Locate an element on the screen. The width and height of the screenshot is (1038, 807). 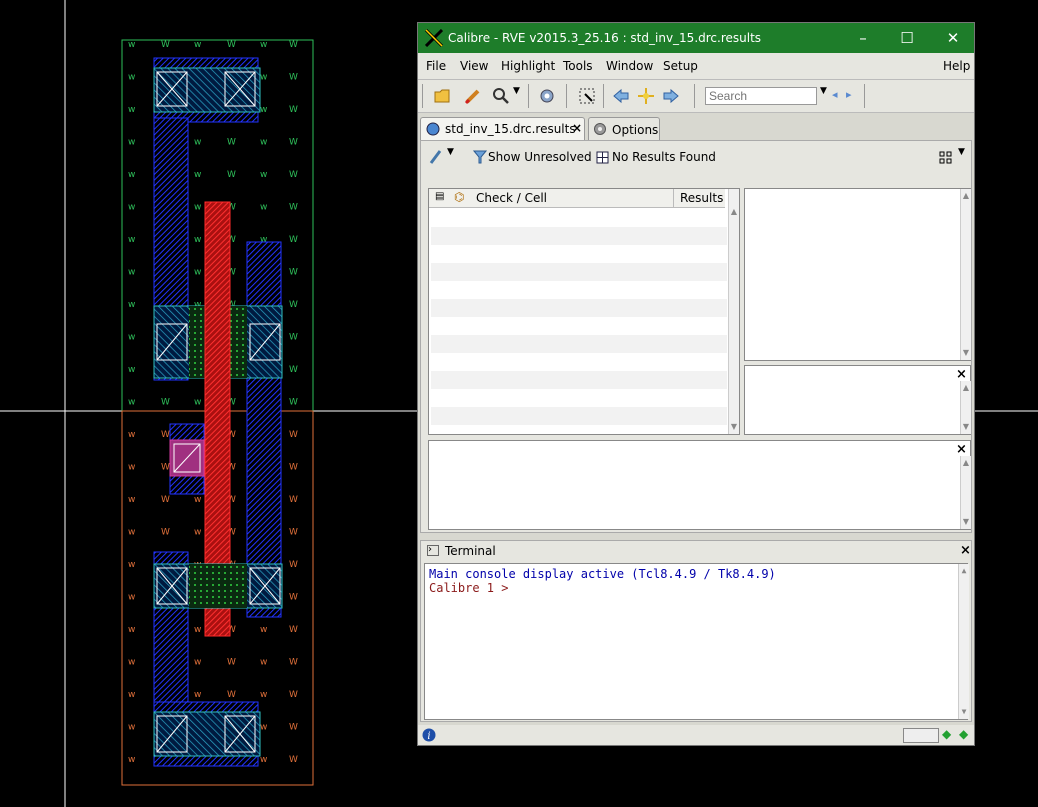
menu-help: Help is located at coordinates (956, 66).